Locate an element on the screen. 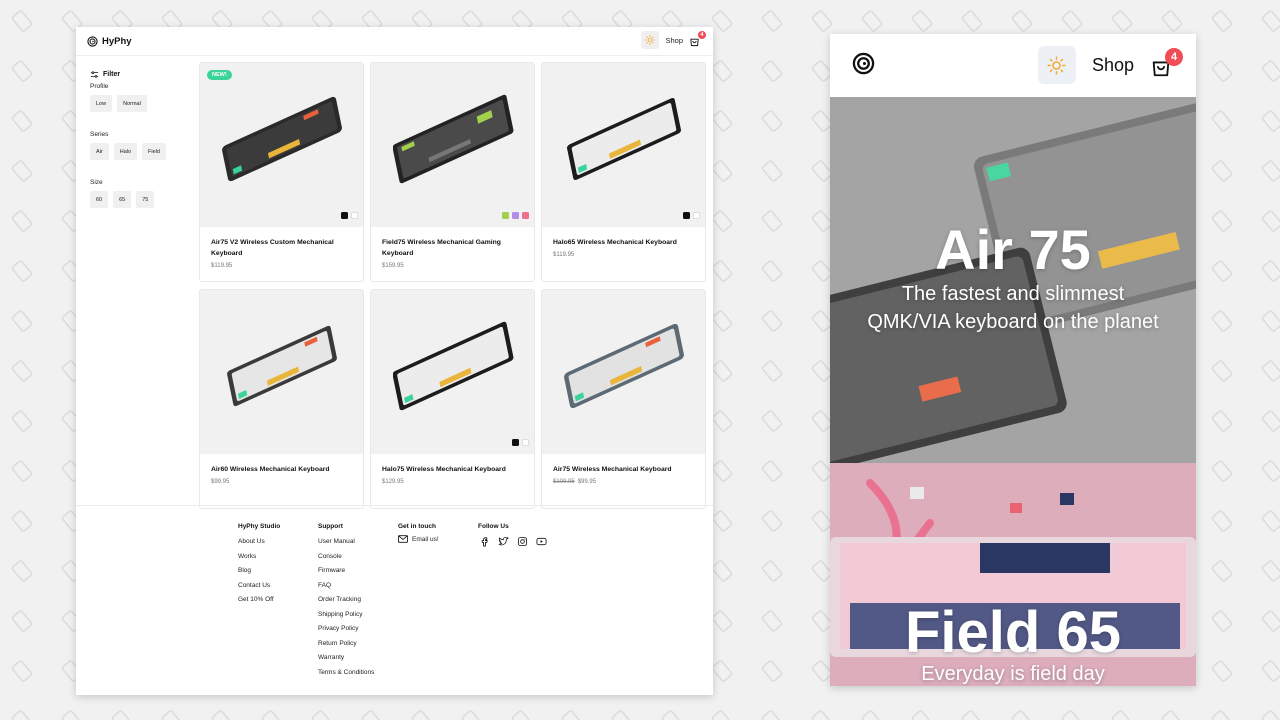 Image resolution: width=1280 pixels, height=720 pixels. instagram-icon is located at coordinates (522, 541).